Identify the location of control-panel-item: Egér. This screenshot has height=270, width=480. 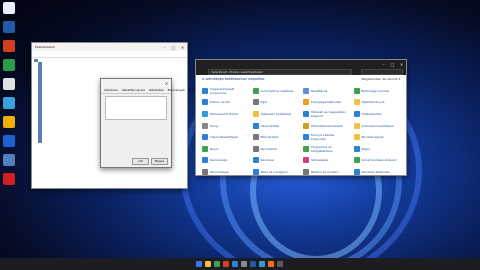
(276, 103).